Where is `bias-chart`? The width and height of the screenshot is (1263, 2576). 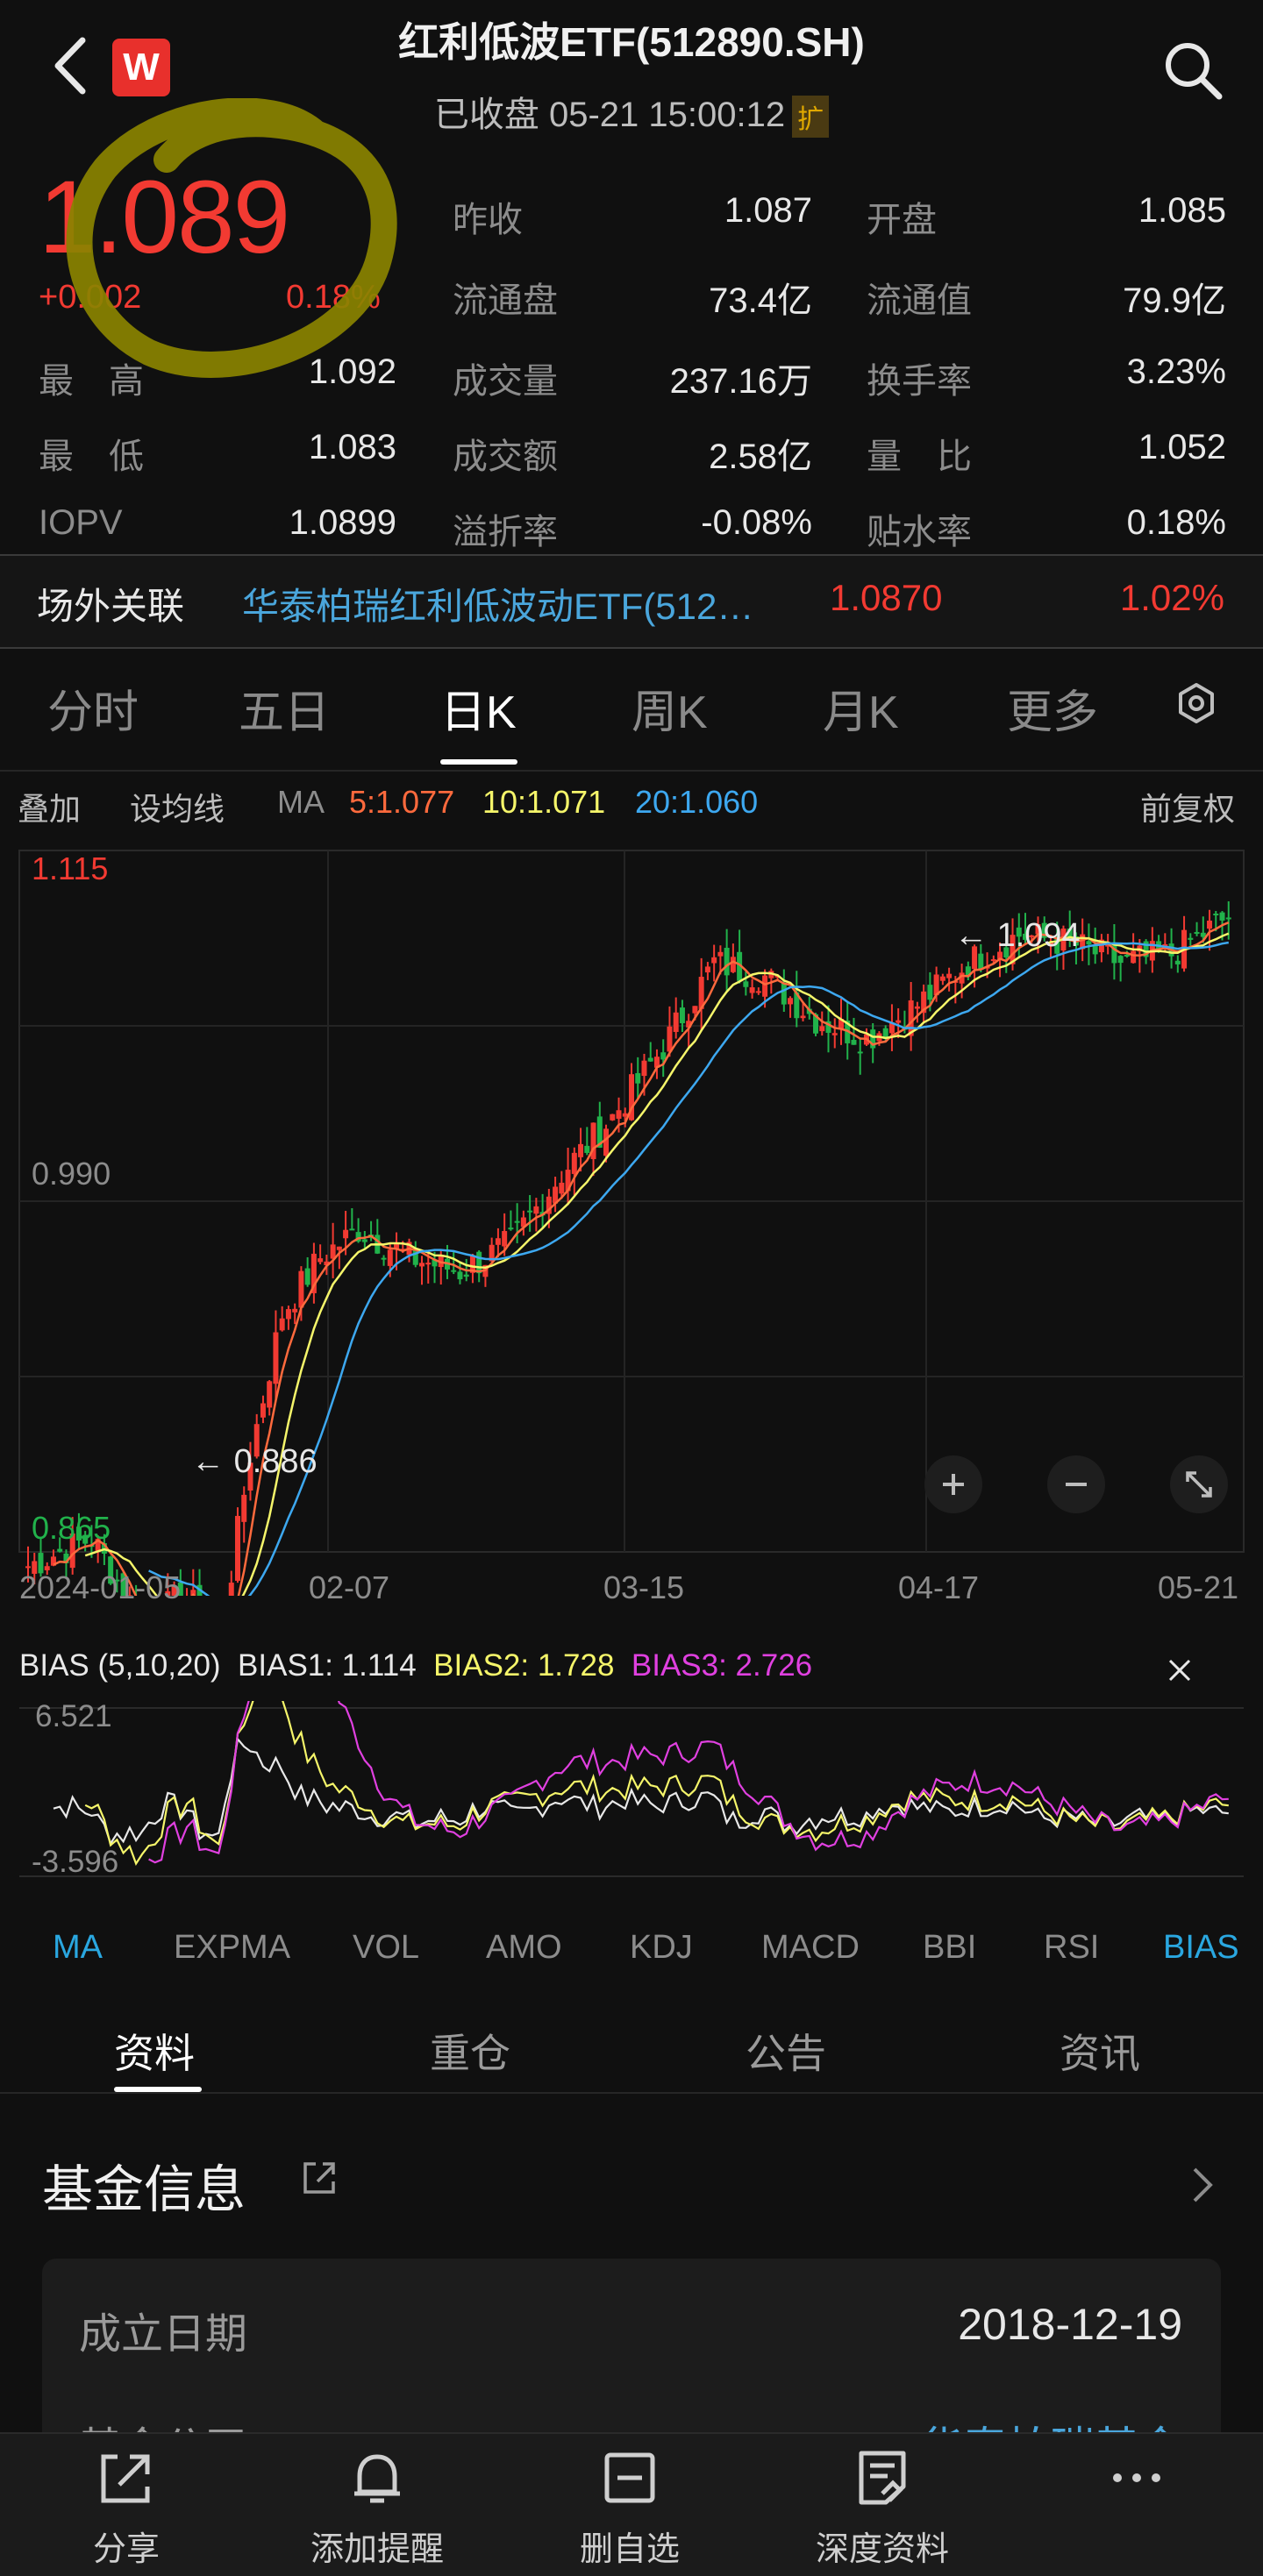 bias-chart is located at coordinates (631, 1793).